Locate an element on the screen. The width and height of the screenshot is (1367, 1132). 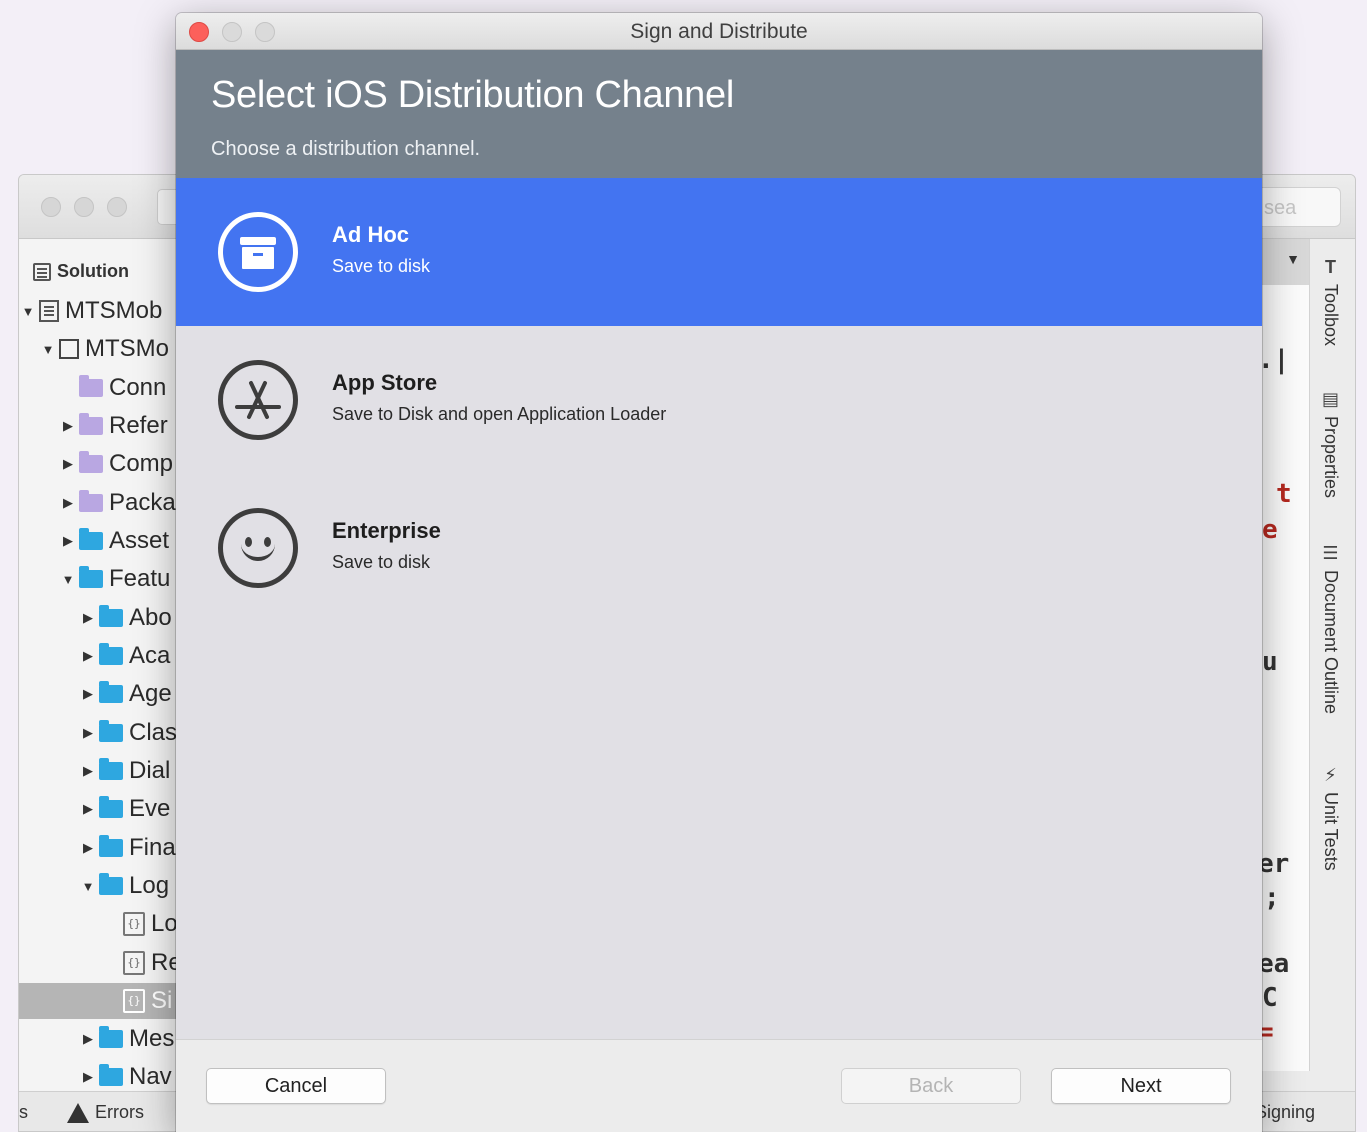
tree-item: {} Re is located at coordinates (143, 963).